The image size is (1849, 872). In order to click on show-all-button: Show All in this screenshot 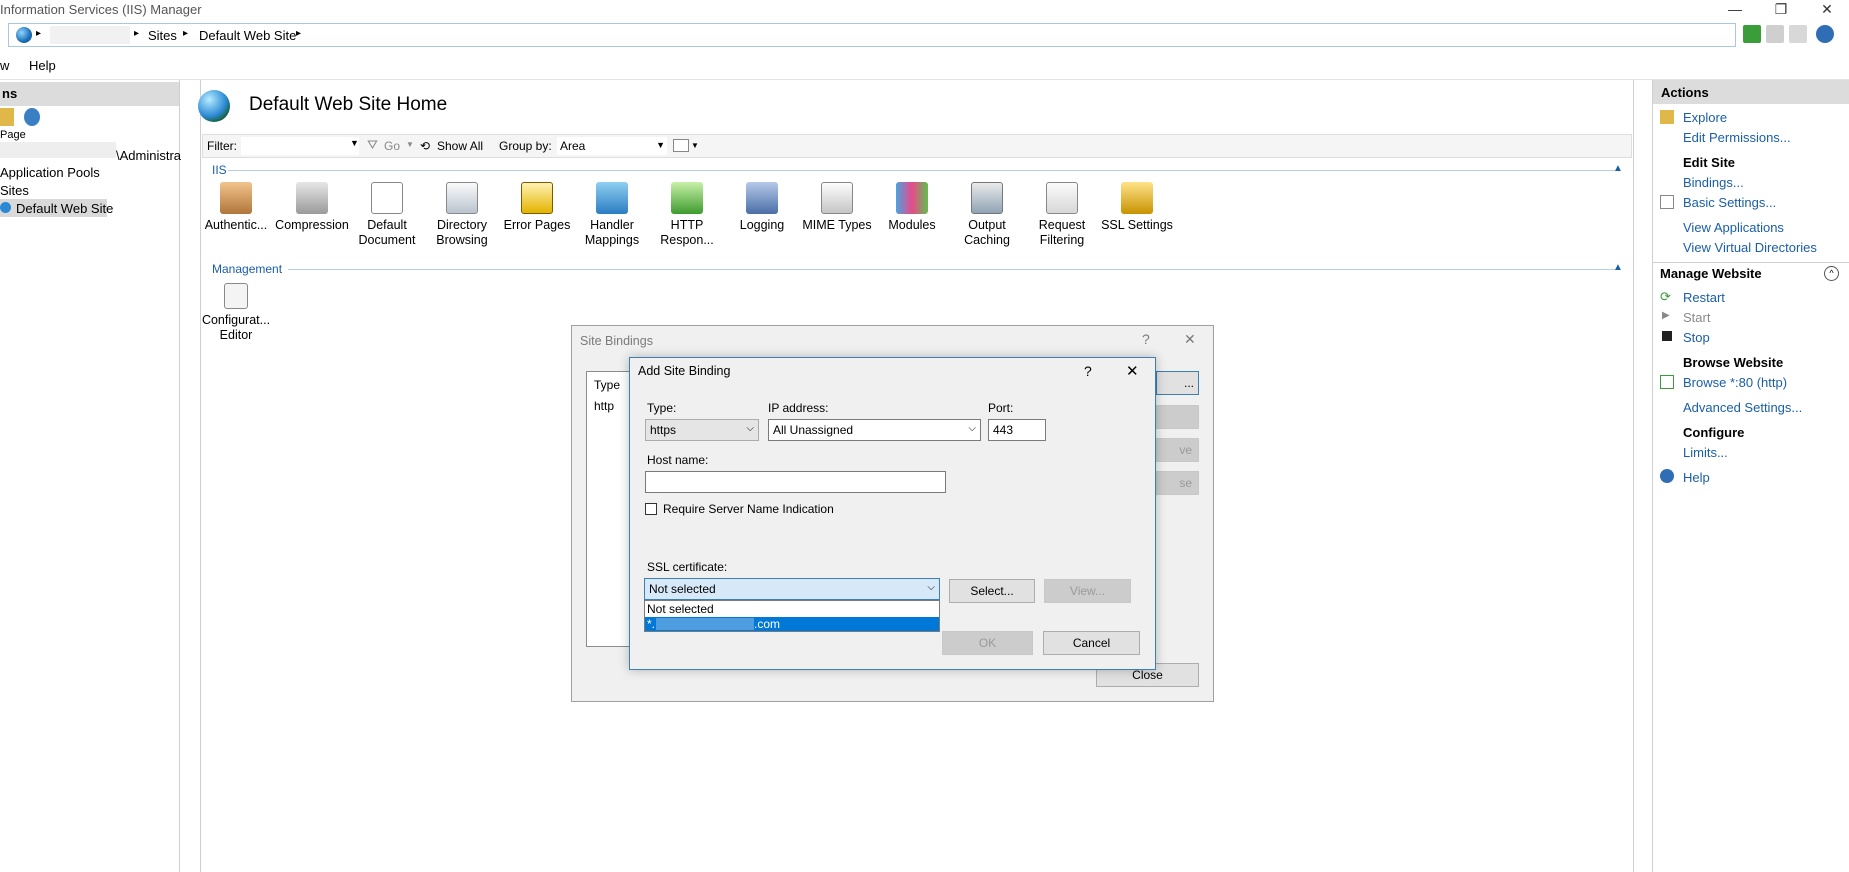, I will do `click(460, 146)`.